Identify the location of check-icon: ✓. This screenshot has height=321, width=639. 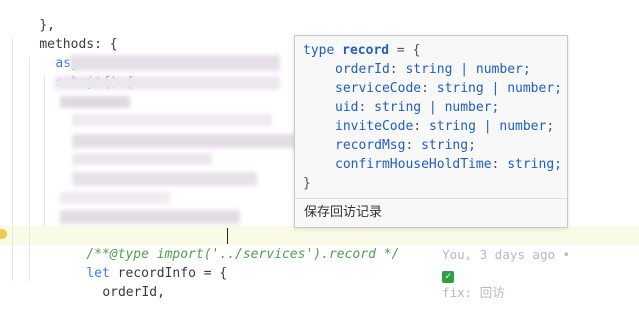
(448, 277).